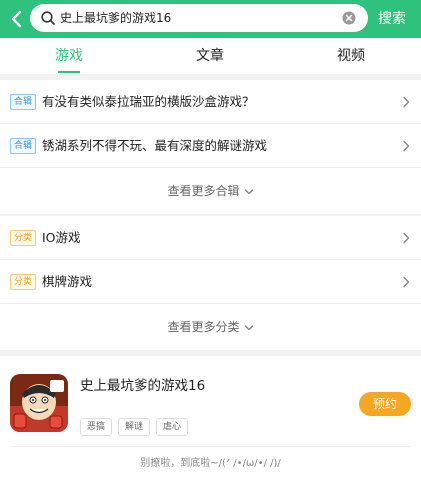 The height and width of the screenshot is (480, 421). Describe the element at coordinates (61, 237) in the screenshot. I see `category-item-label: IO游戏` at that location.